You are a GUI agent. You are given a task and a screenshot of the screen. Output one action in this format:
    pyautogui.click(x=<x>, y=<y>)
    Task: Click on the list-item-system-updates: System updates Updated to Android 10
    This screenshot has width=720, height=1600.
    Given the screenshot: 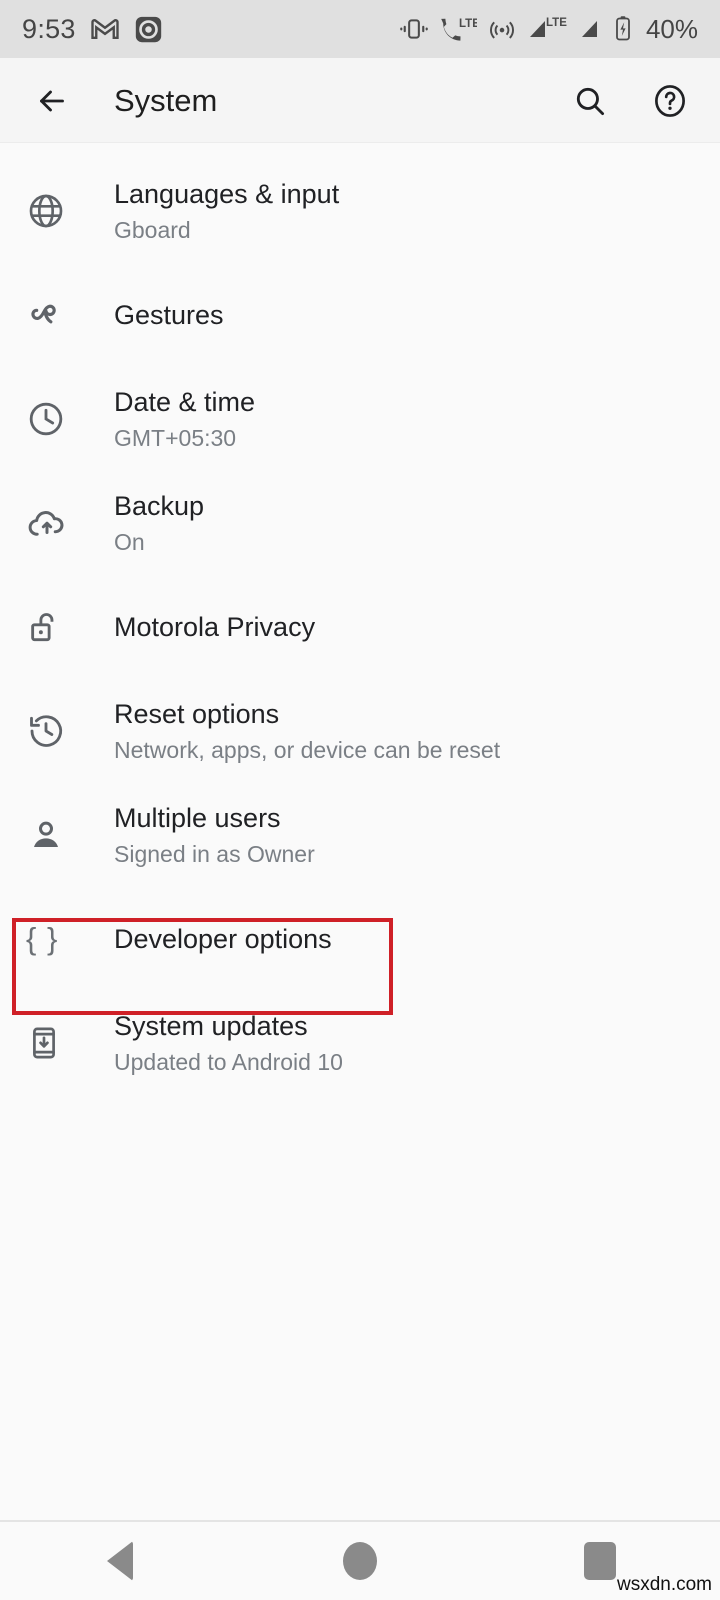 What is the action you would take?
    pyautogui.click(x=360, y=1043)
    